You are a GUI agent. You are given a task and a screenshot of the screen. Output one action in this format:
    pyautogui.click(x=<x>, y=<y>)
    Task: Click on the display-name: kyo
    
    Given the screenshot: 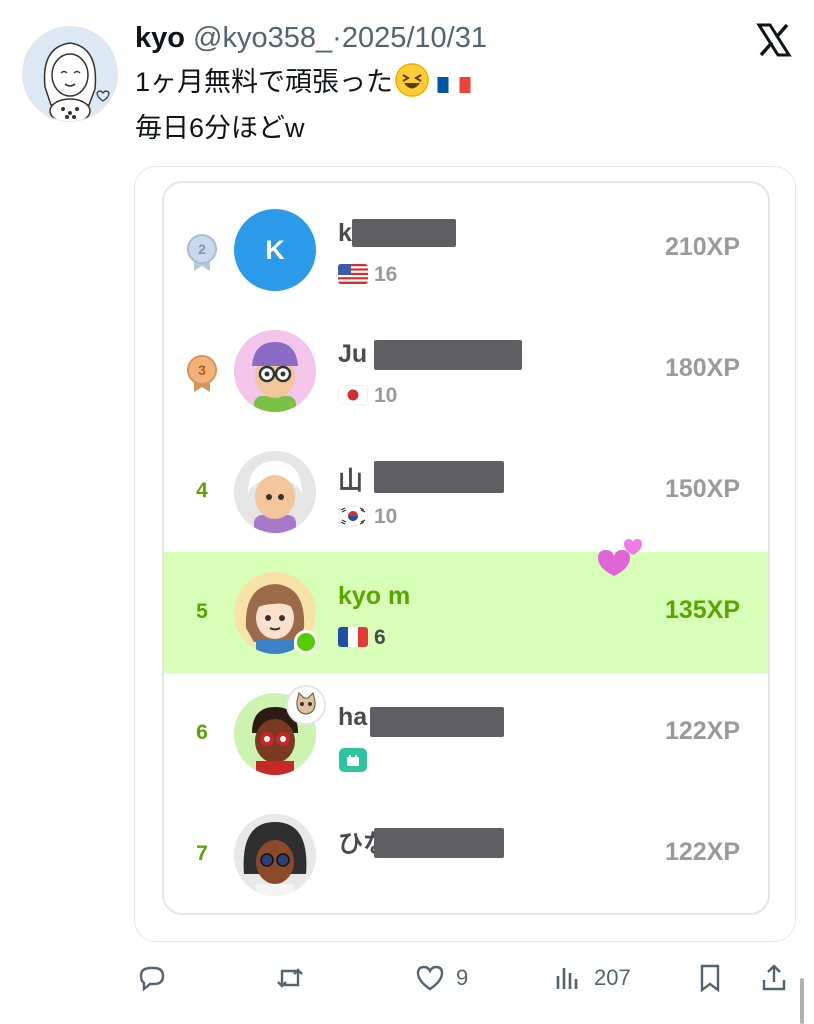 What is the action you would take?
    pyautogui.click(x=160, y=38)
    